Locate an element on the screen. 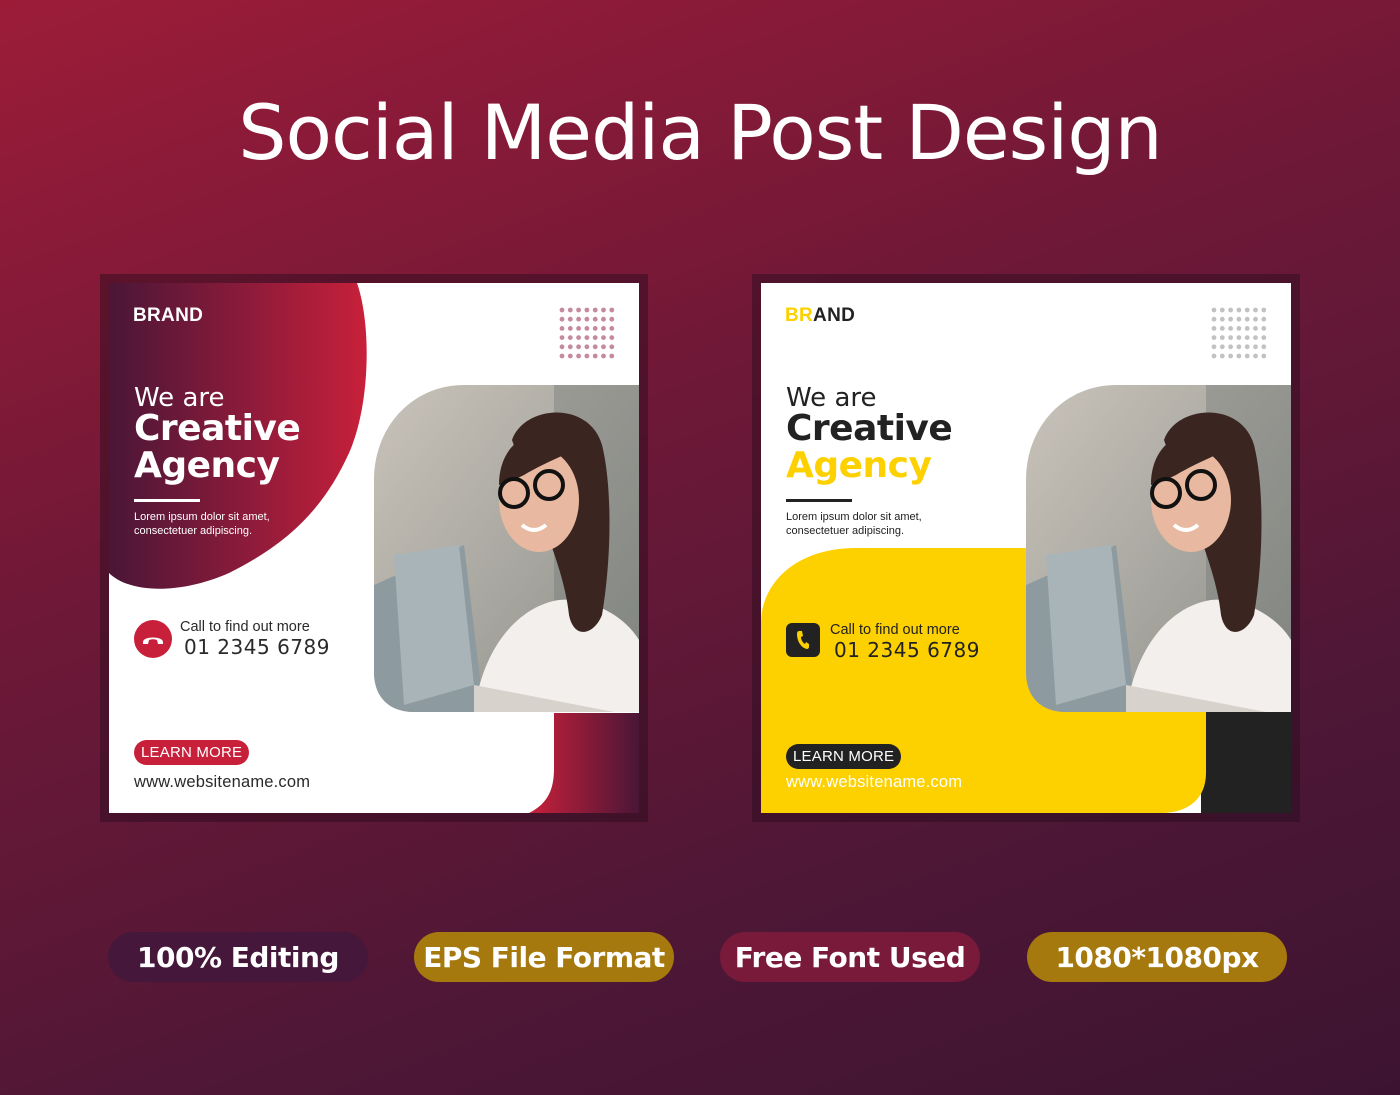  brand-part-accent: BR is located at coordinates (799, 315).